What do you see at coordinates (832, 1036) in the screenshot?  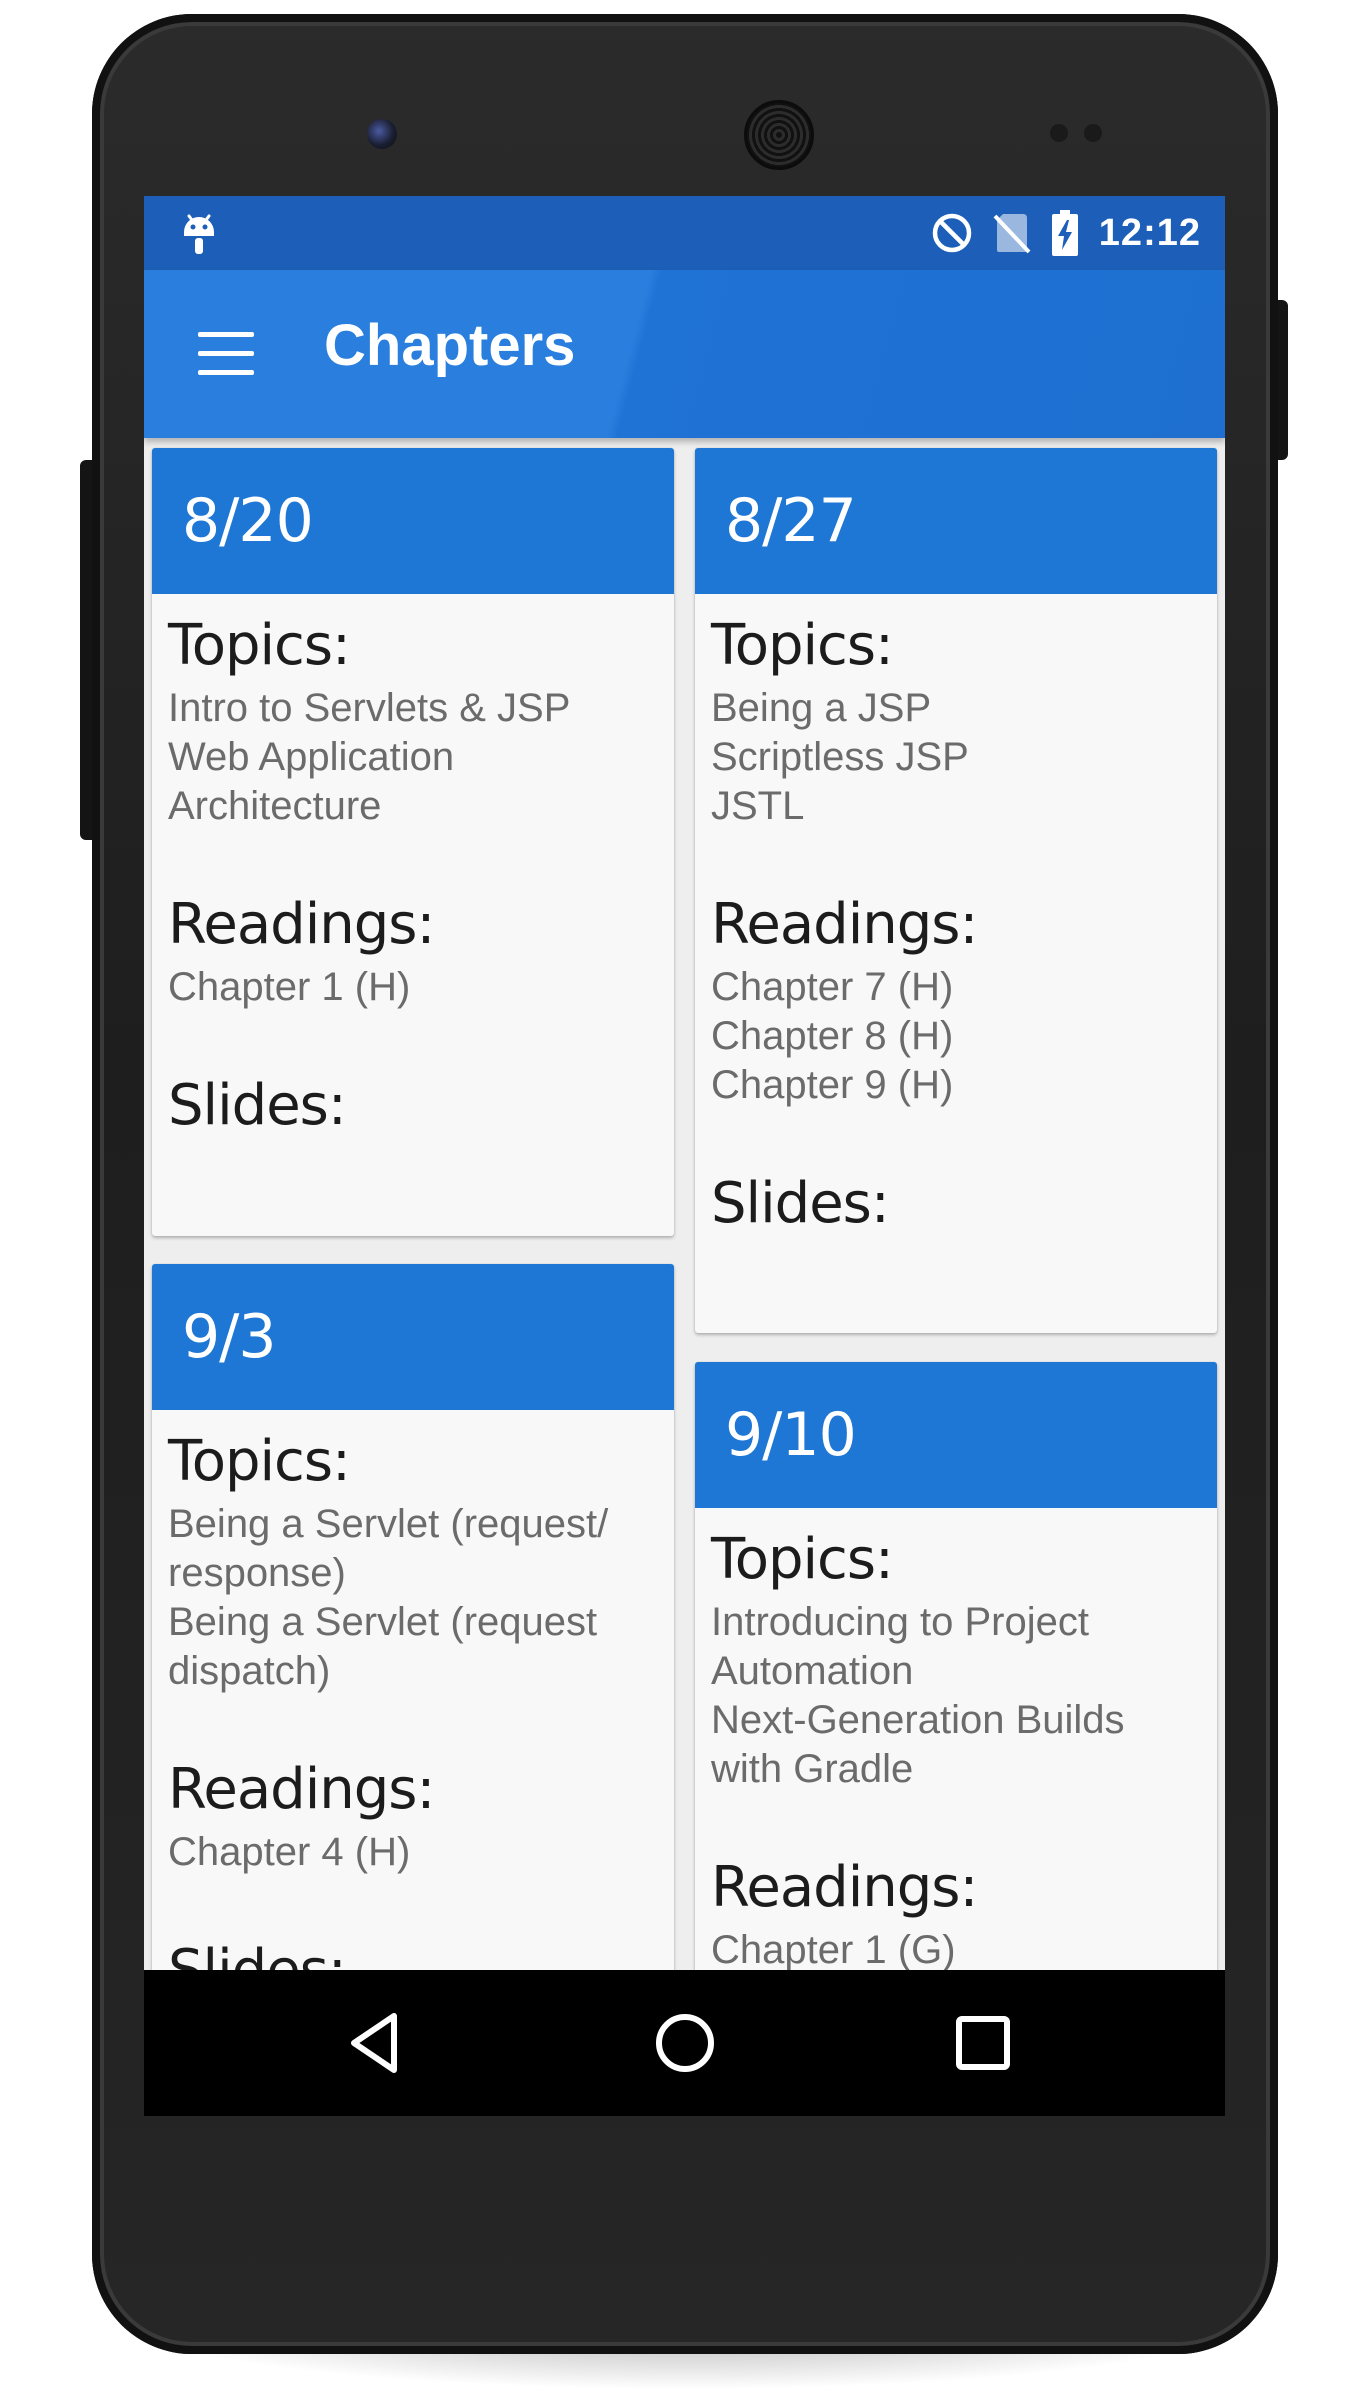 I see `reading-item: Chapter 8 (H)` at bounding box center [832, 1036].